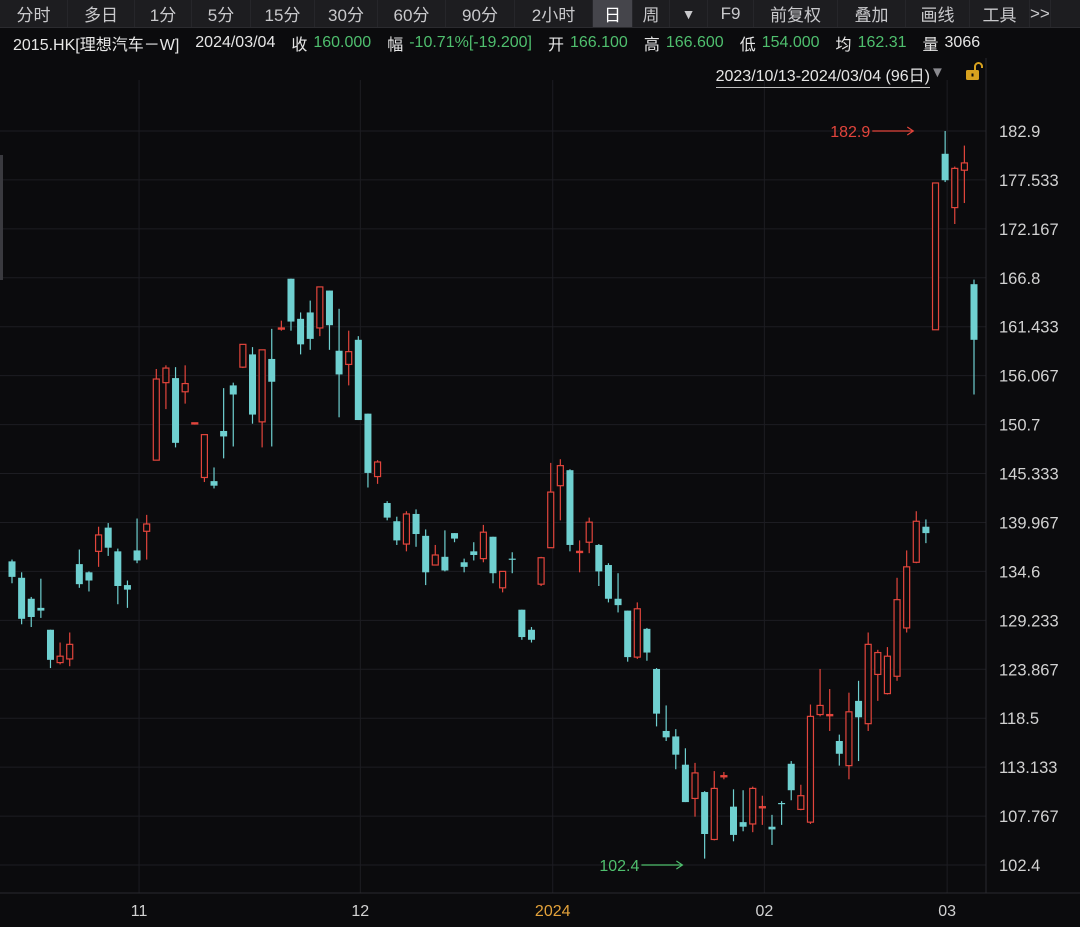 Image resolution: width=1080 pixels, height=927 pixels. I want to click on y-tick-label: 113.133, so click(1028, 768).